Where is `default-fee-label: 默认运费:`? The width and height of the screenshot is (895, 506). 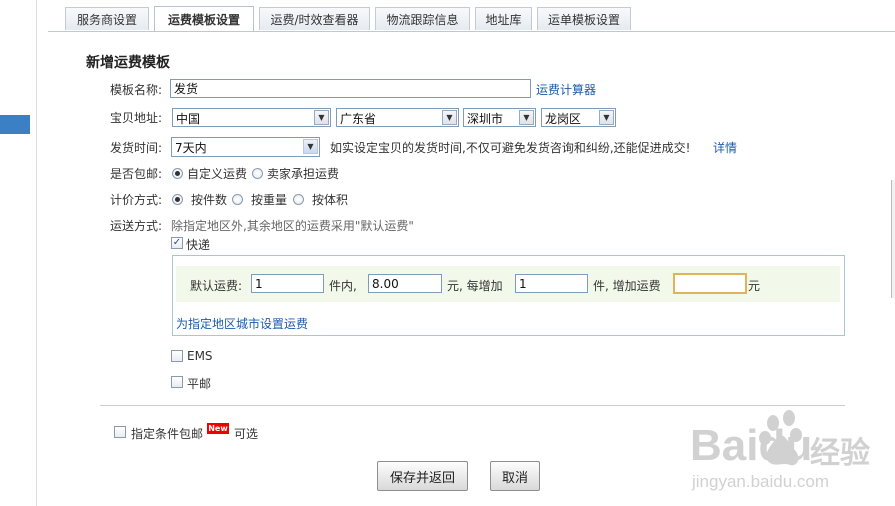
default-fee-label: 默认运费: is located at coordinates (216, 286).